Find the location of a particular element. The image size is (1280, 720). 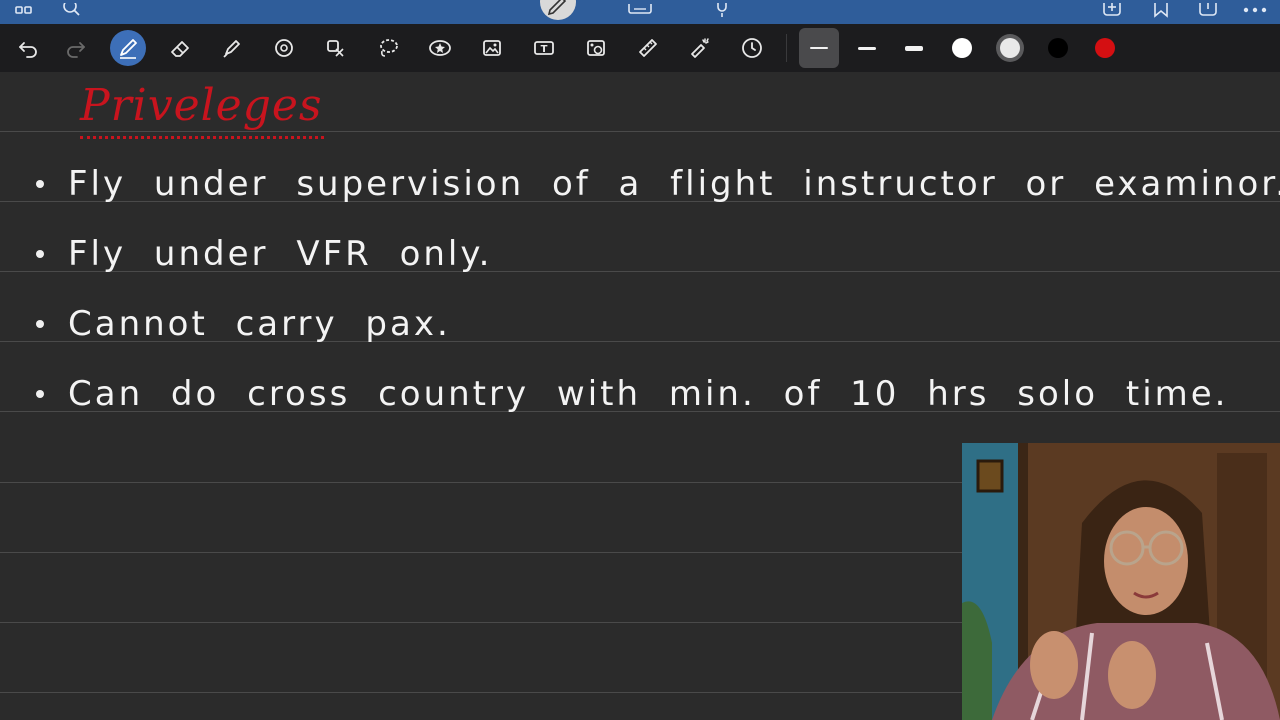

drawing-toolbar: T is located at coordinates (640, 48).